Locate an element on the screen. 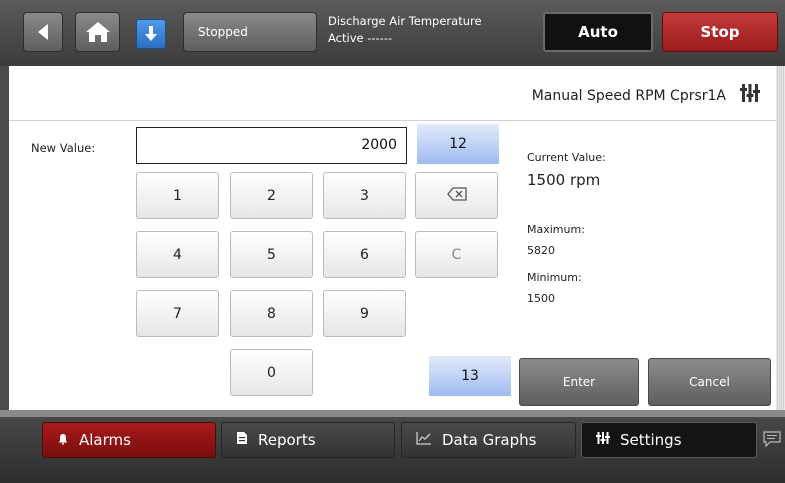  alarm-name: Discharge Air Temperature is located at coordinates (405, 21).